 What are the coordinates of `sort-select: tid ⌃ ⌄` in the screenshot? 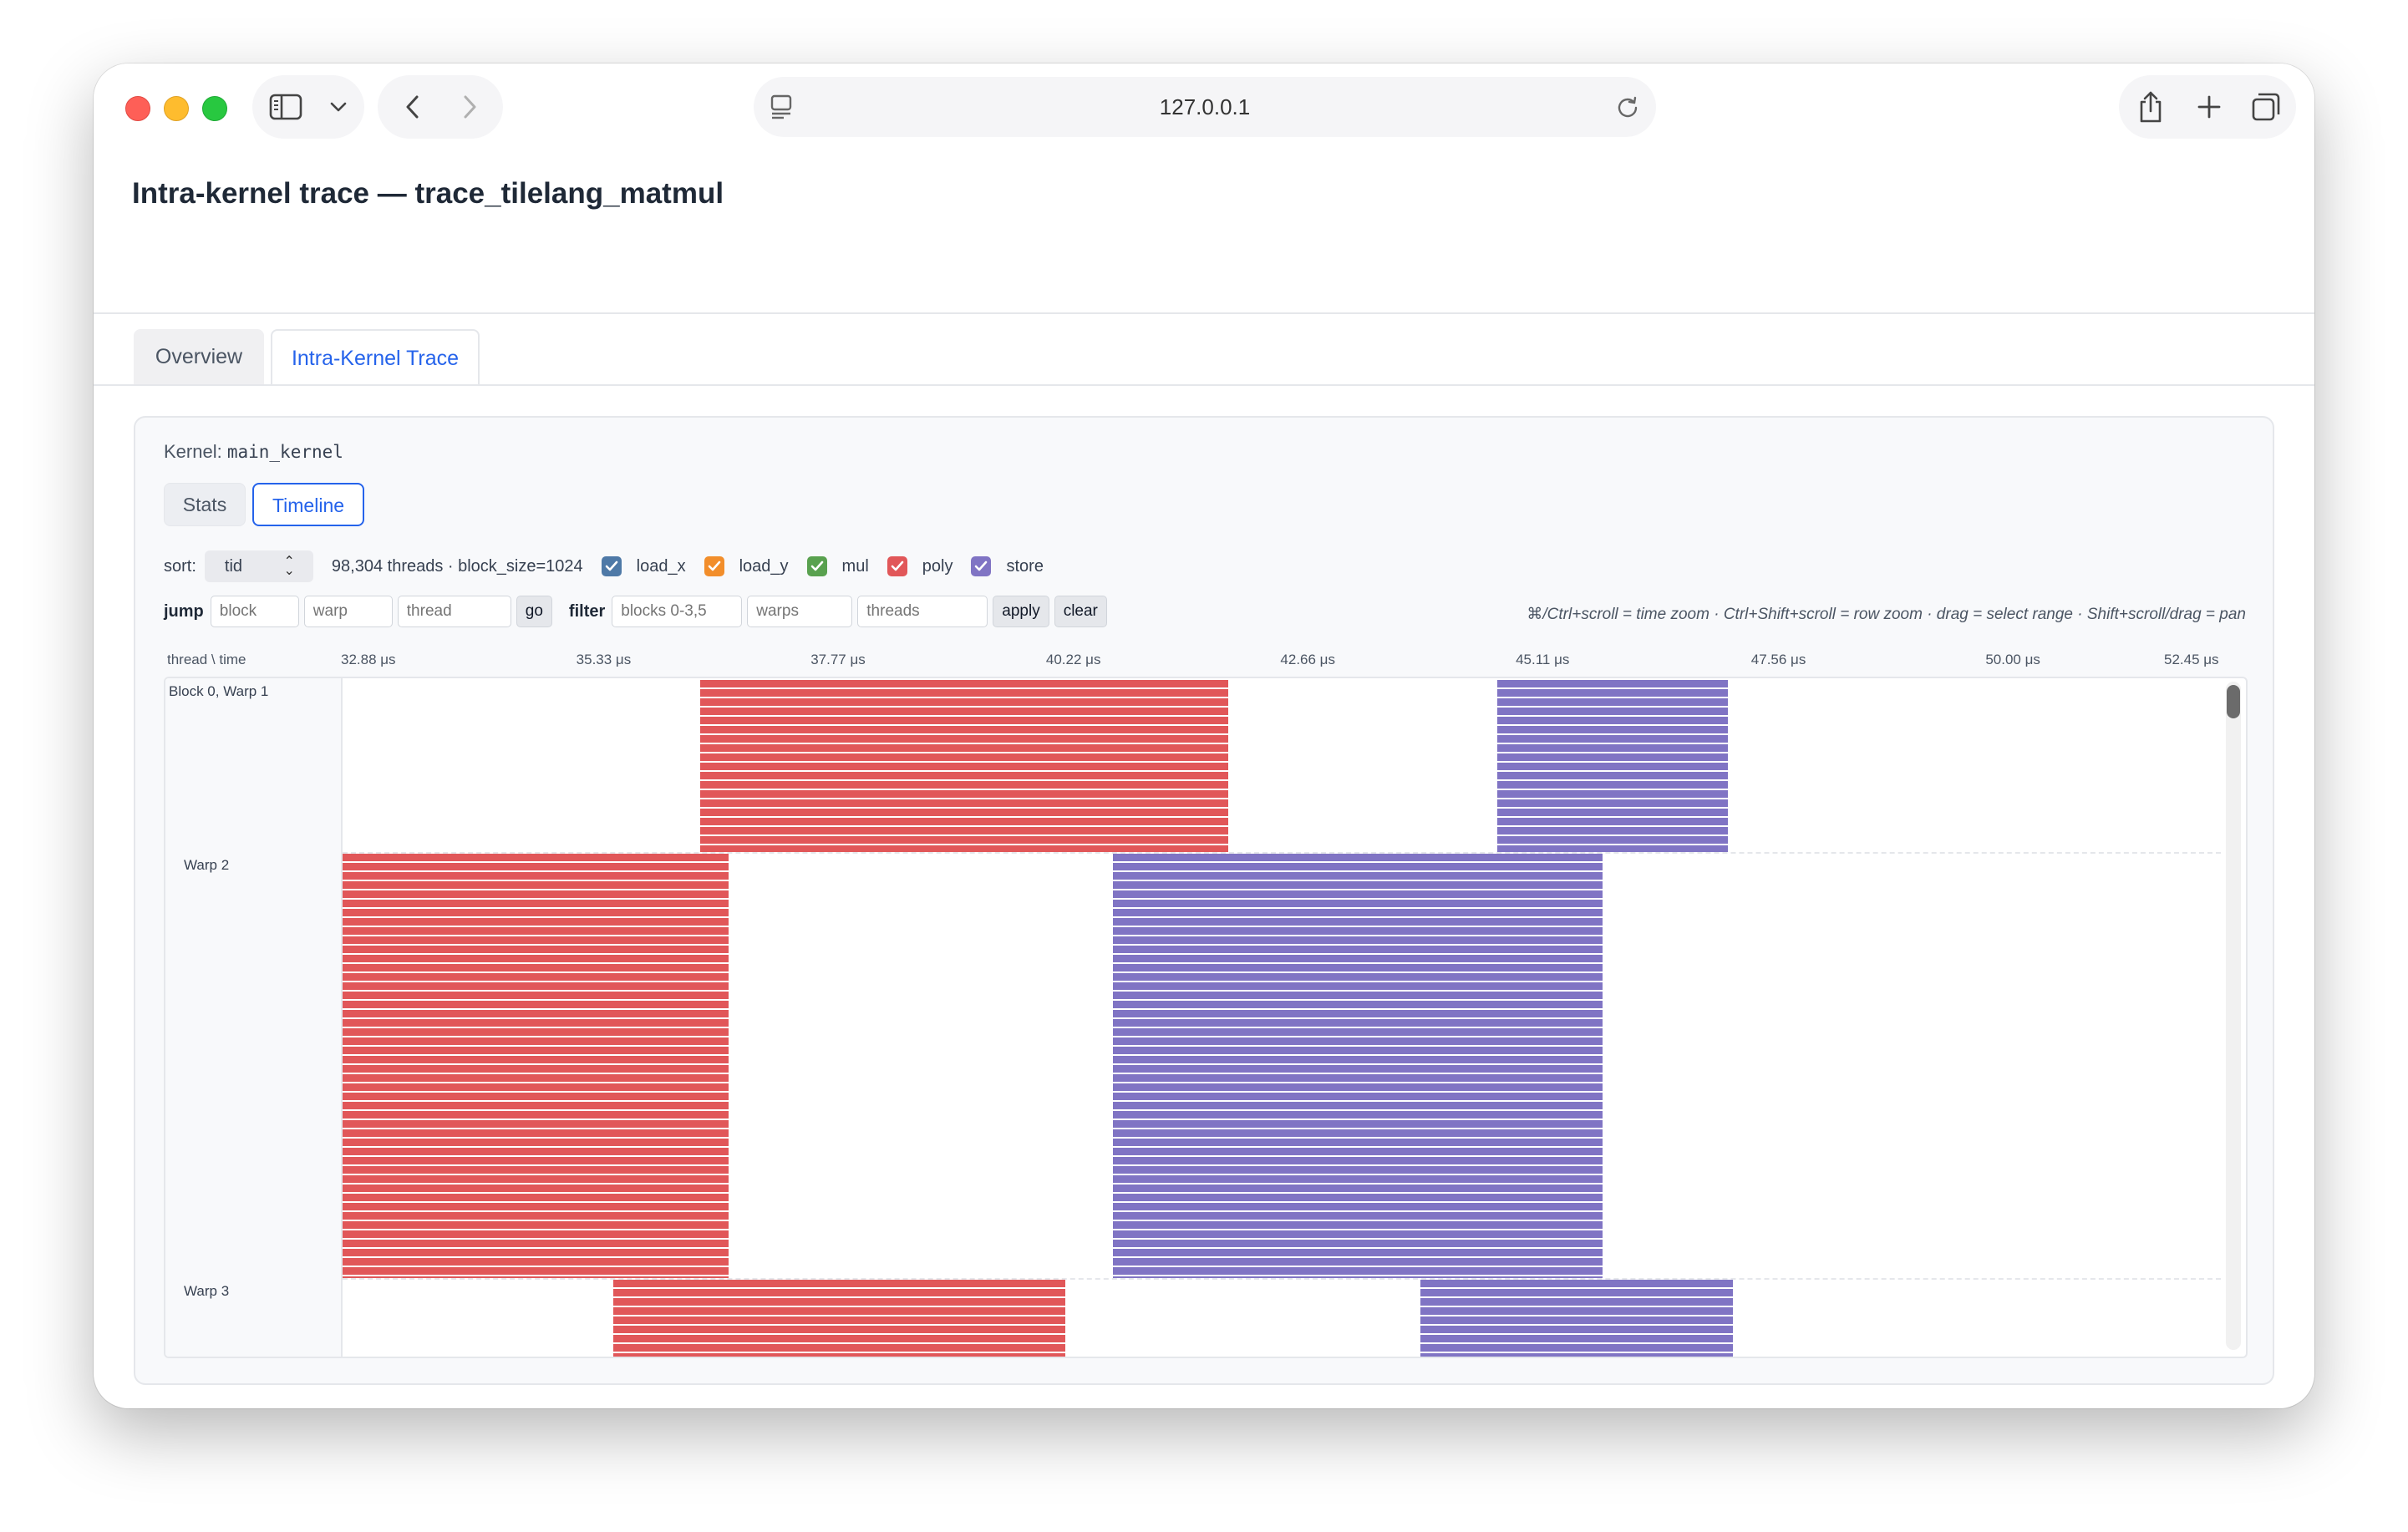 It's located at (258, 566).